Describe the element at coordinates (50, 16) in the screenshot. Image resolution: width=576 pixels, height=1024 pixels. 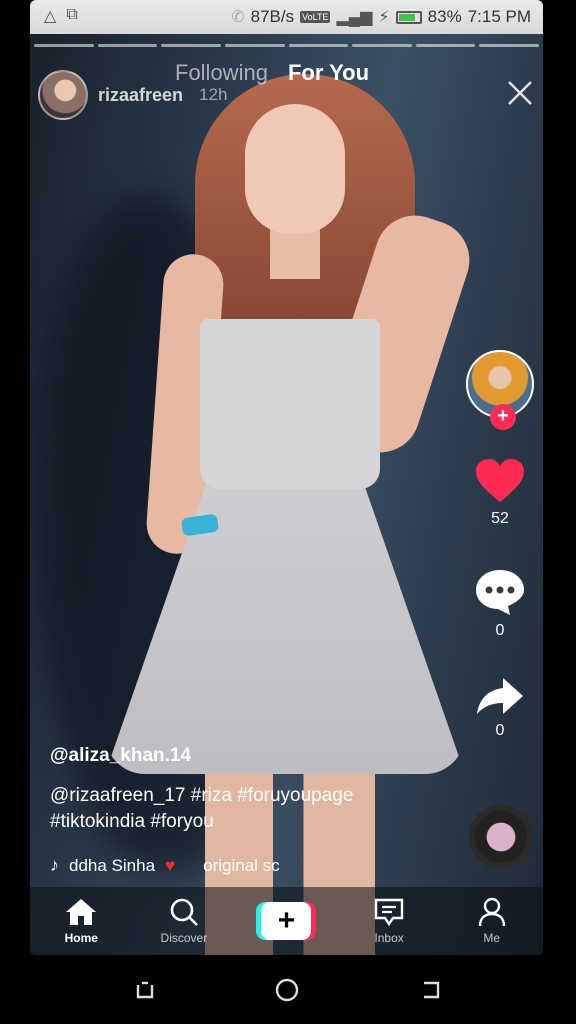
I see `warning-icon: △` at that location.